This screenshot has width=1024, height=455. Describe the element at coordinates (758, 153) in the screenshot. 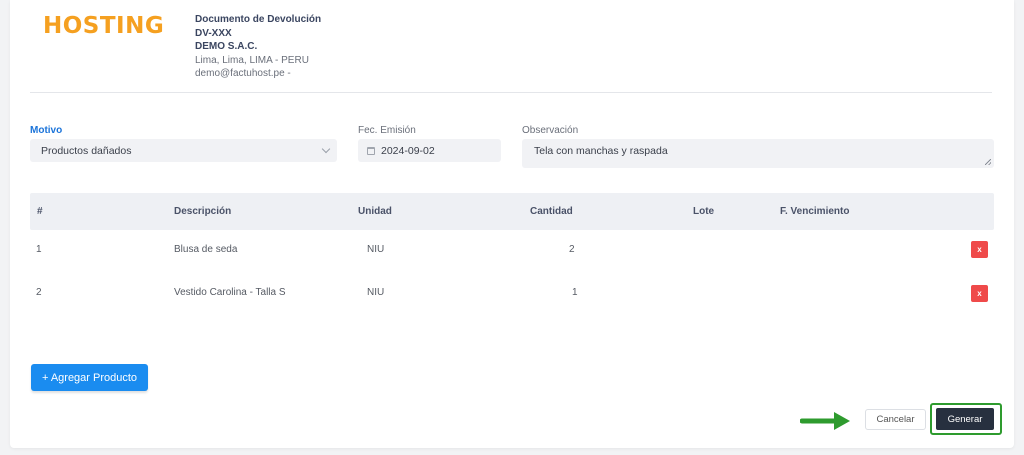

I see `observacion-textarea: Tela con manchas y raspada` at that location.